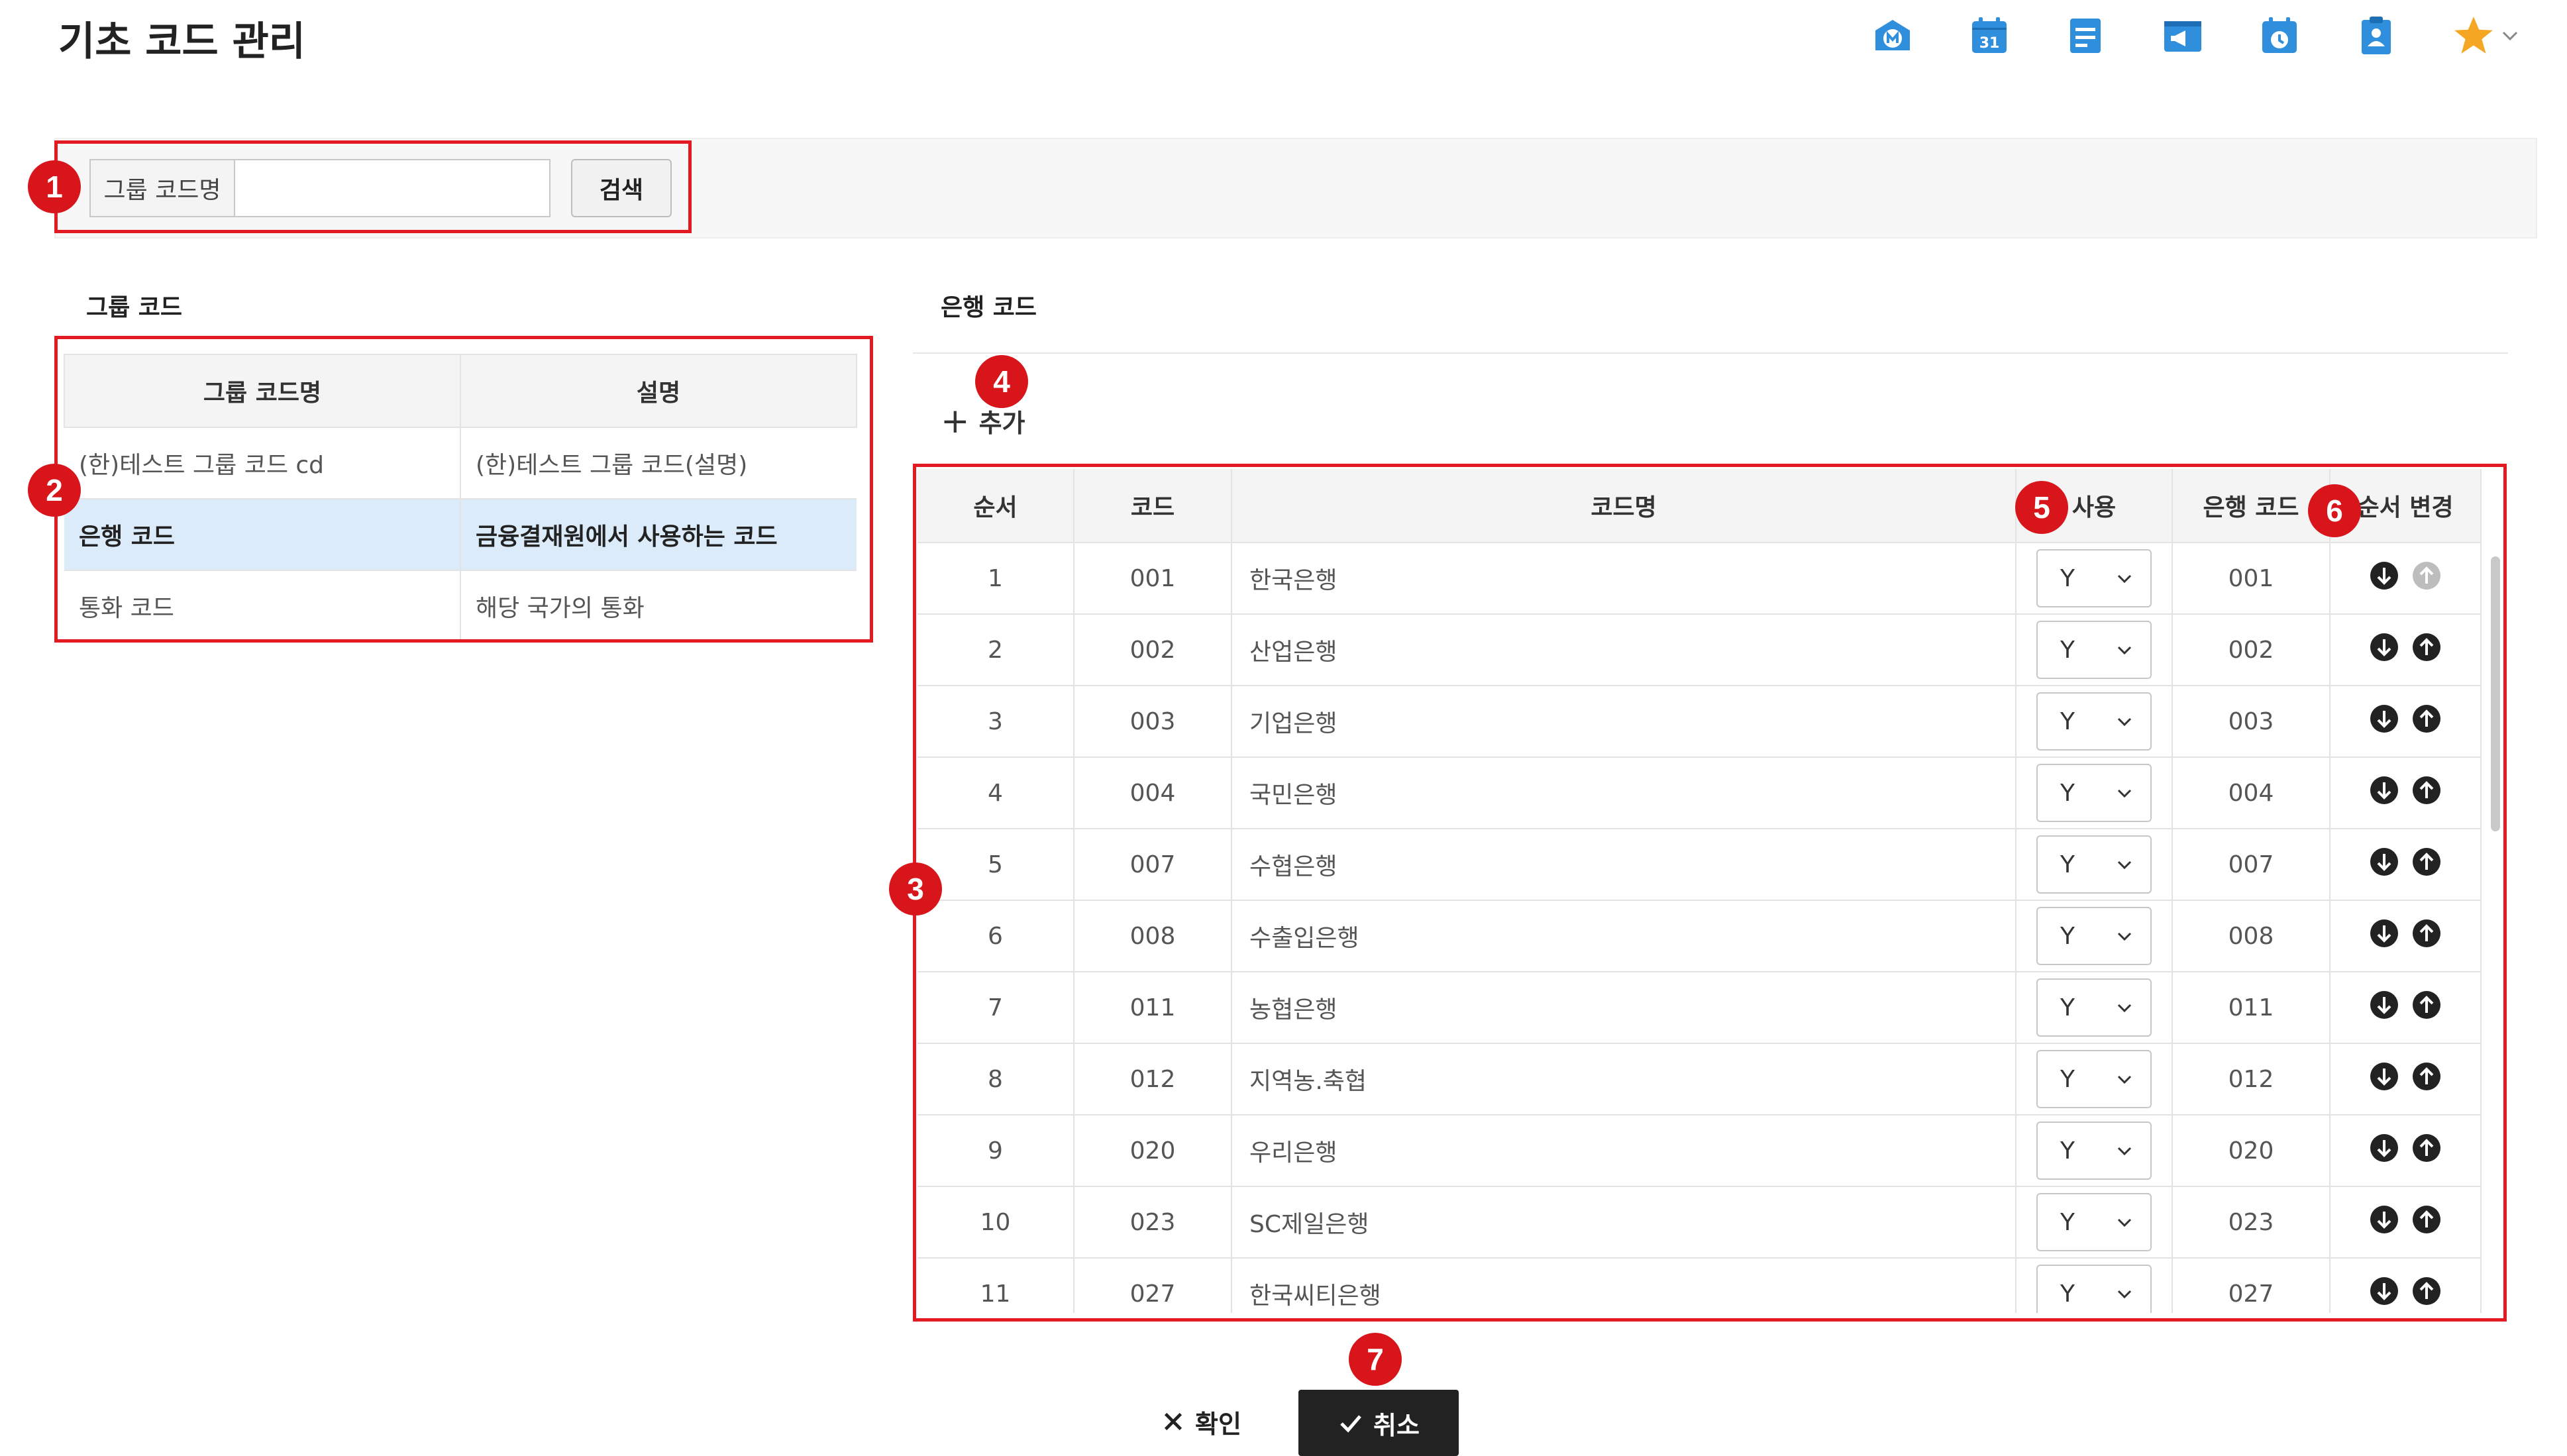 This screenshot has height=1456, width=2567. What do you see at coordinates (1397, 1425) in the screenshot?
I see `cancel-button-label: 취소` at bounding box center [1397, 1425].